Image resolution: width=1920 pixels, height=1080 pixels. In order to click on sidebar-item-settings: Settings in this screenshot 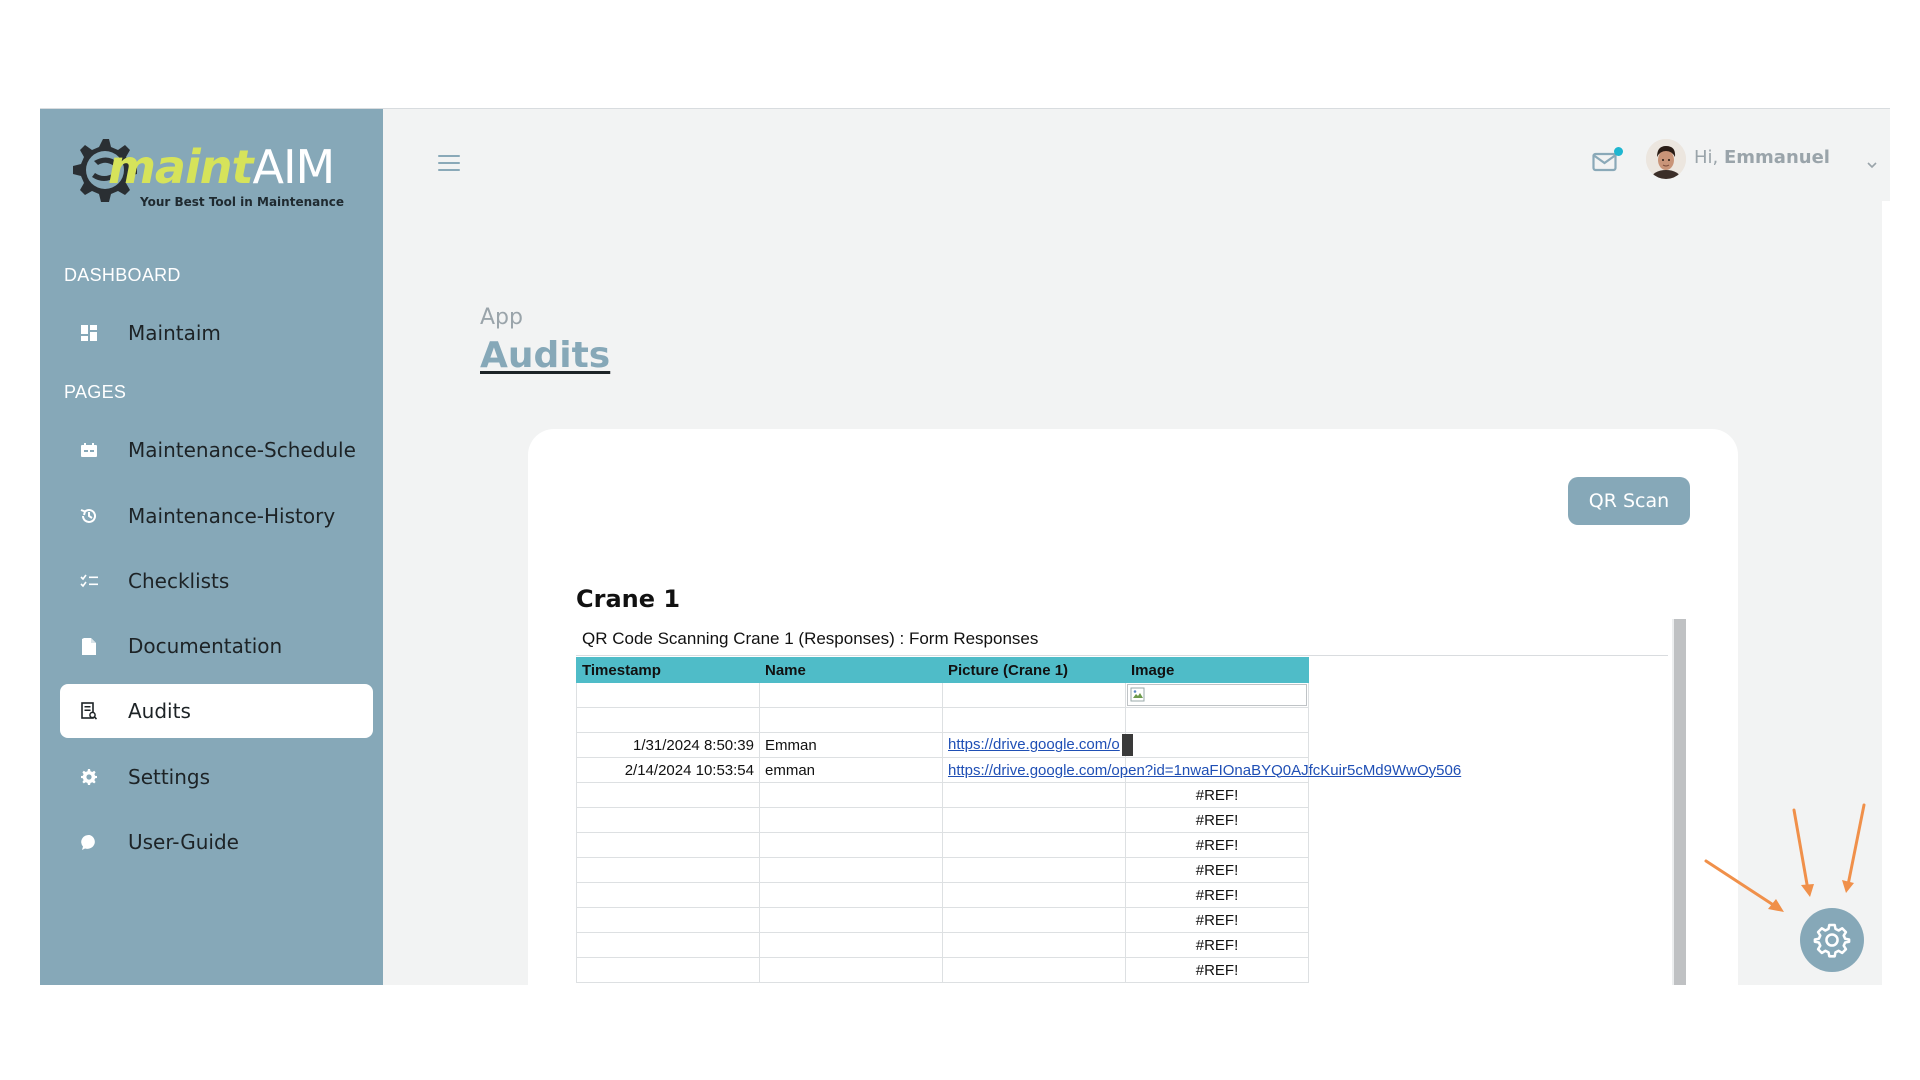, I will do `click(216, 777)`.